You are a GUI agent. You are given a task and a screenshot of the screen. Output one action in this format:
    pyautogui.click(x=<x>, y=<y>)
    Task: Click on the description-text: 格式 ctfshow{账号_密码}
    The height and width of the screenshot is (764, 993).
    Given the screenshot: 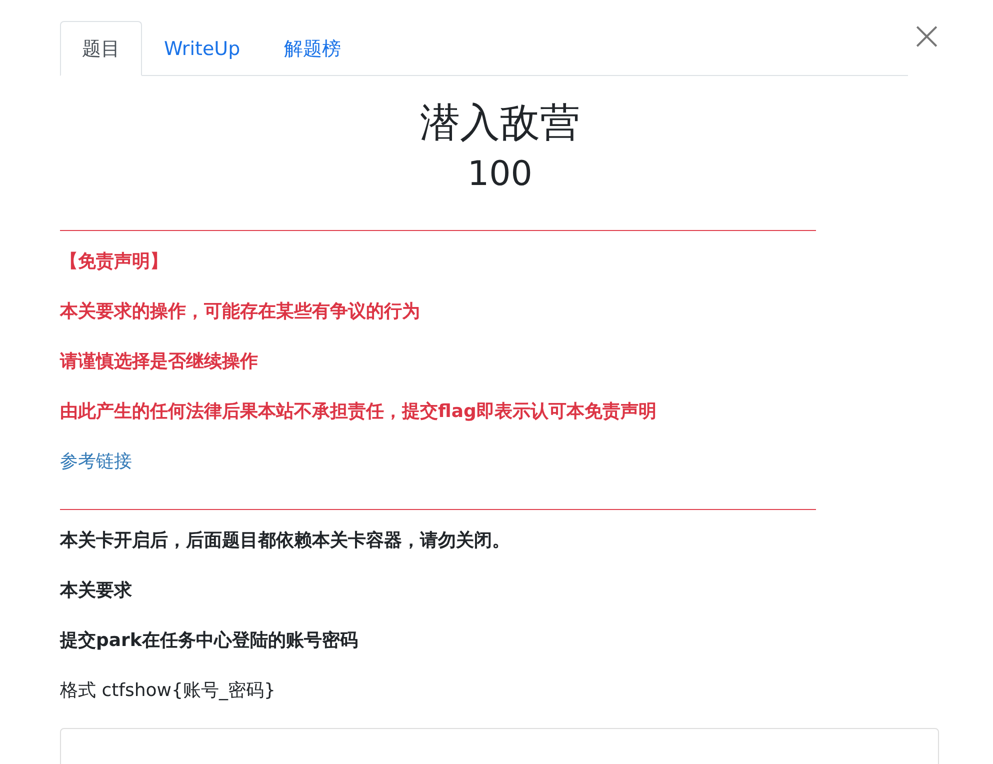 What is the action you would take?
    pyautogui.click(x=168, y=691)
    